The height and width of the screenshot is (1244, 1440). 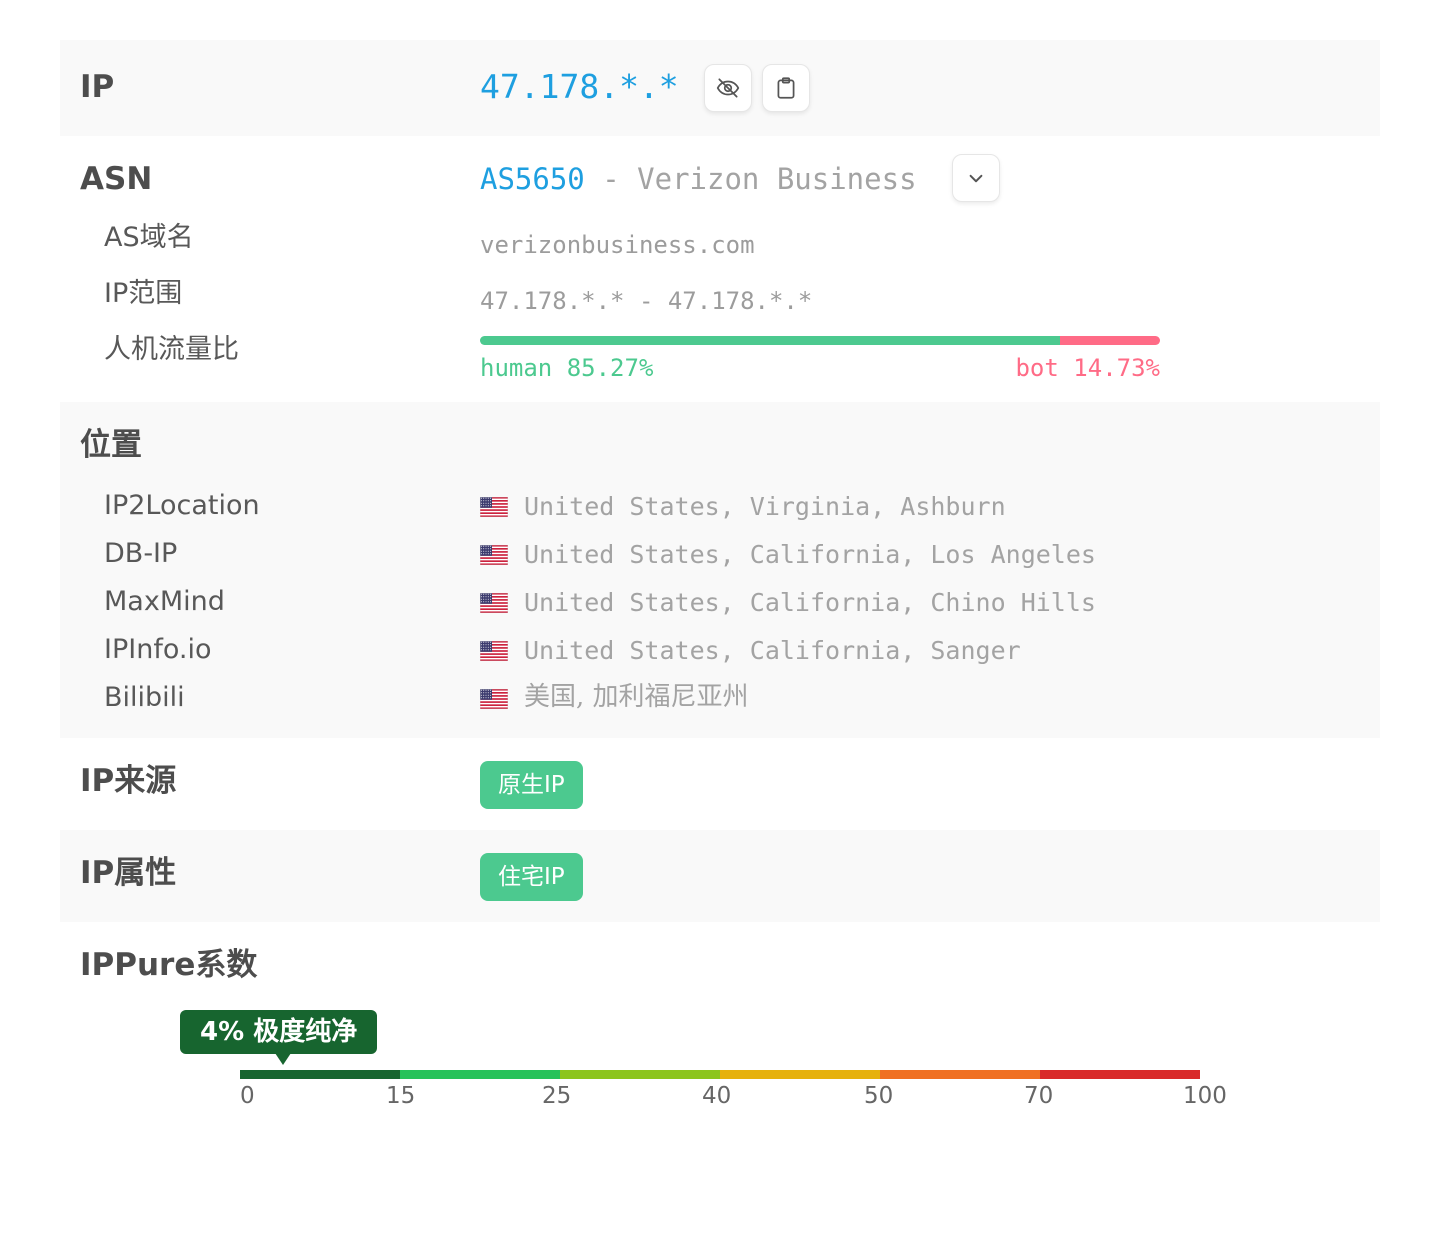 What do you see at coordinates (1039, 1096) in the screenshot?
I see `purity-tick: 70` at bounding box center [1039, 1096].